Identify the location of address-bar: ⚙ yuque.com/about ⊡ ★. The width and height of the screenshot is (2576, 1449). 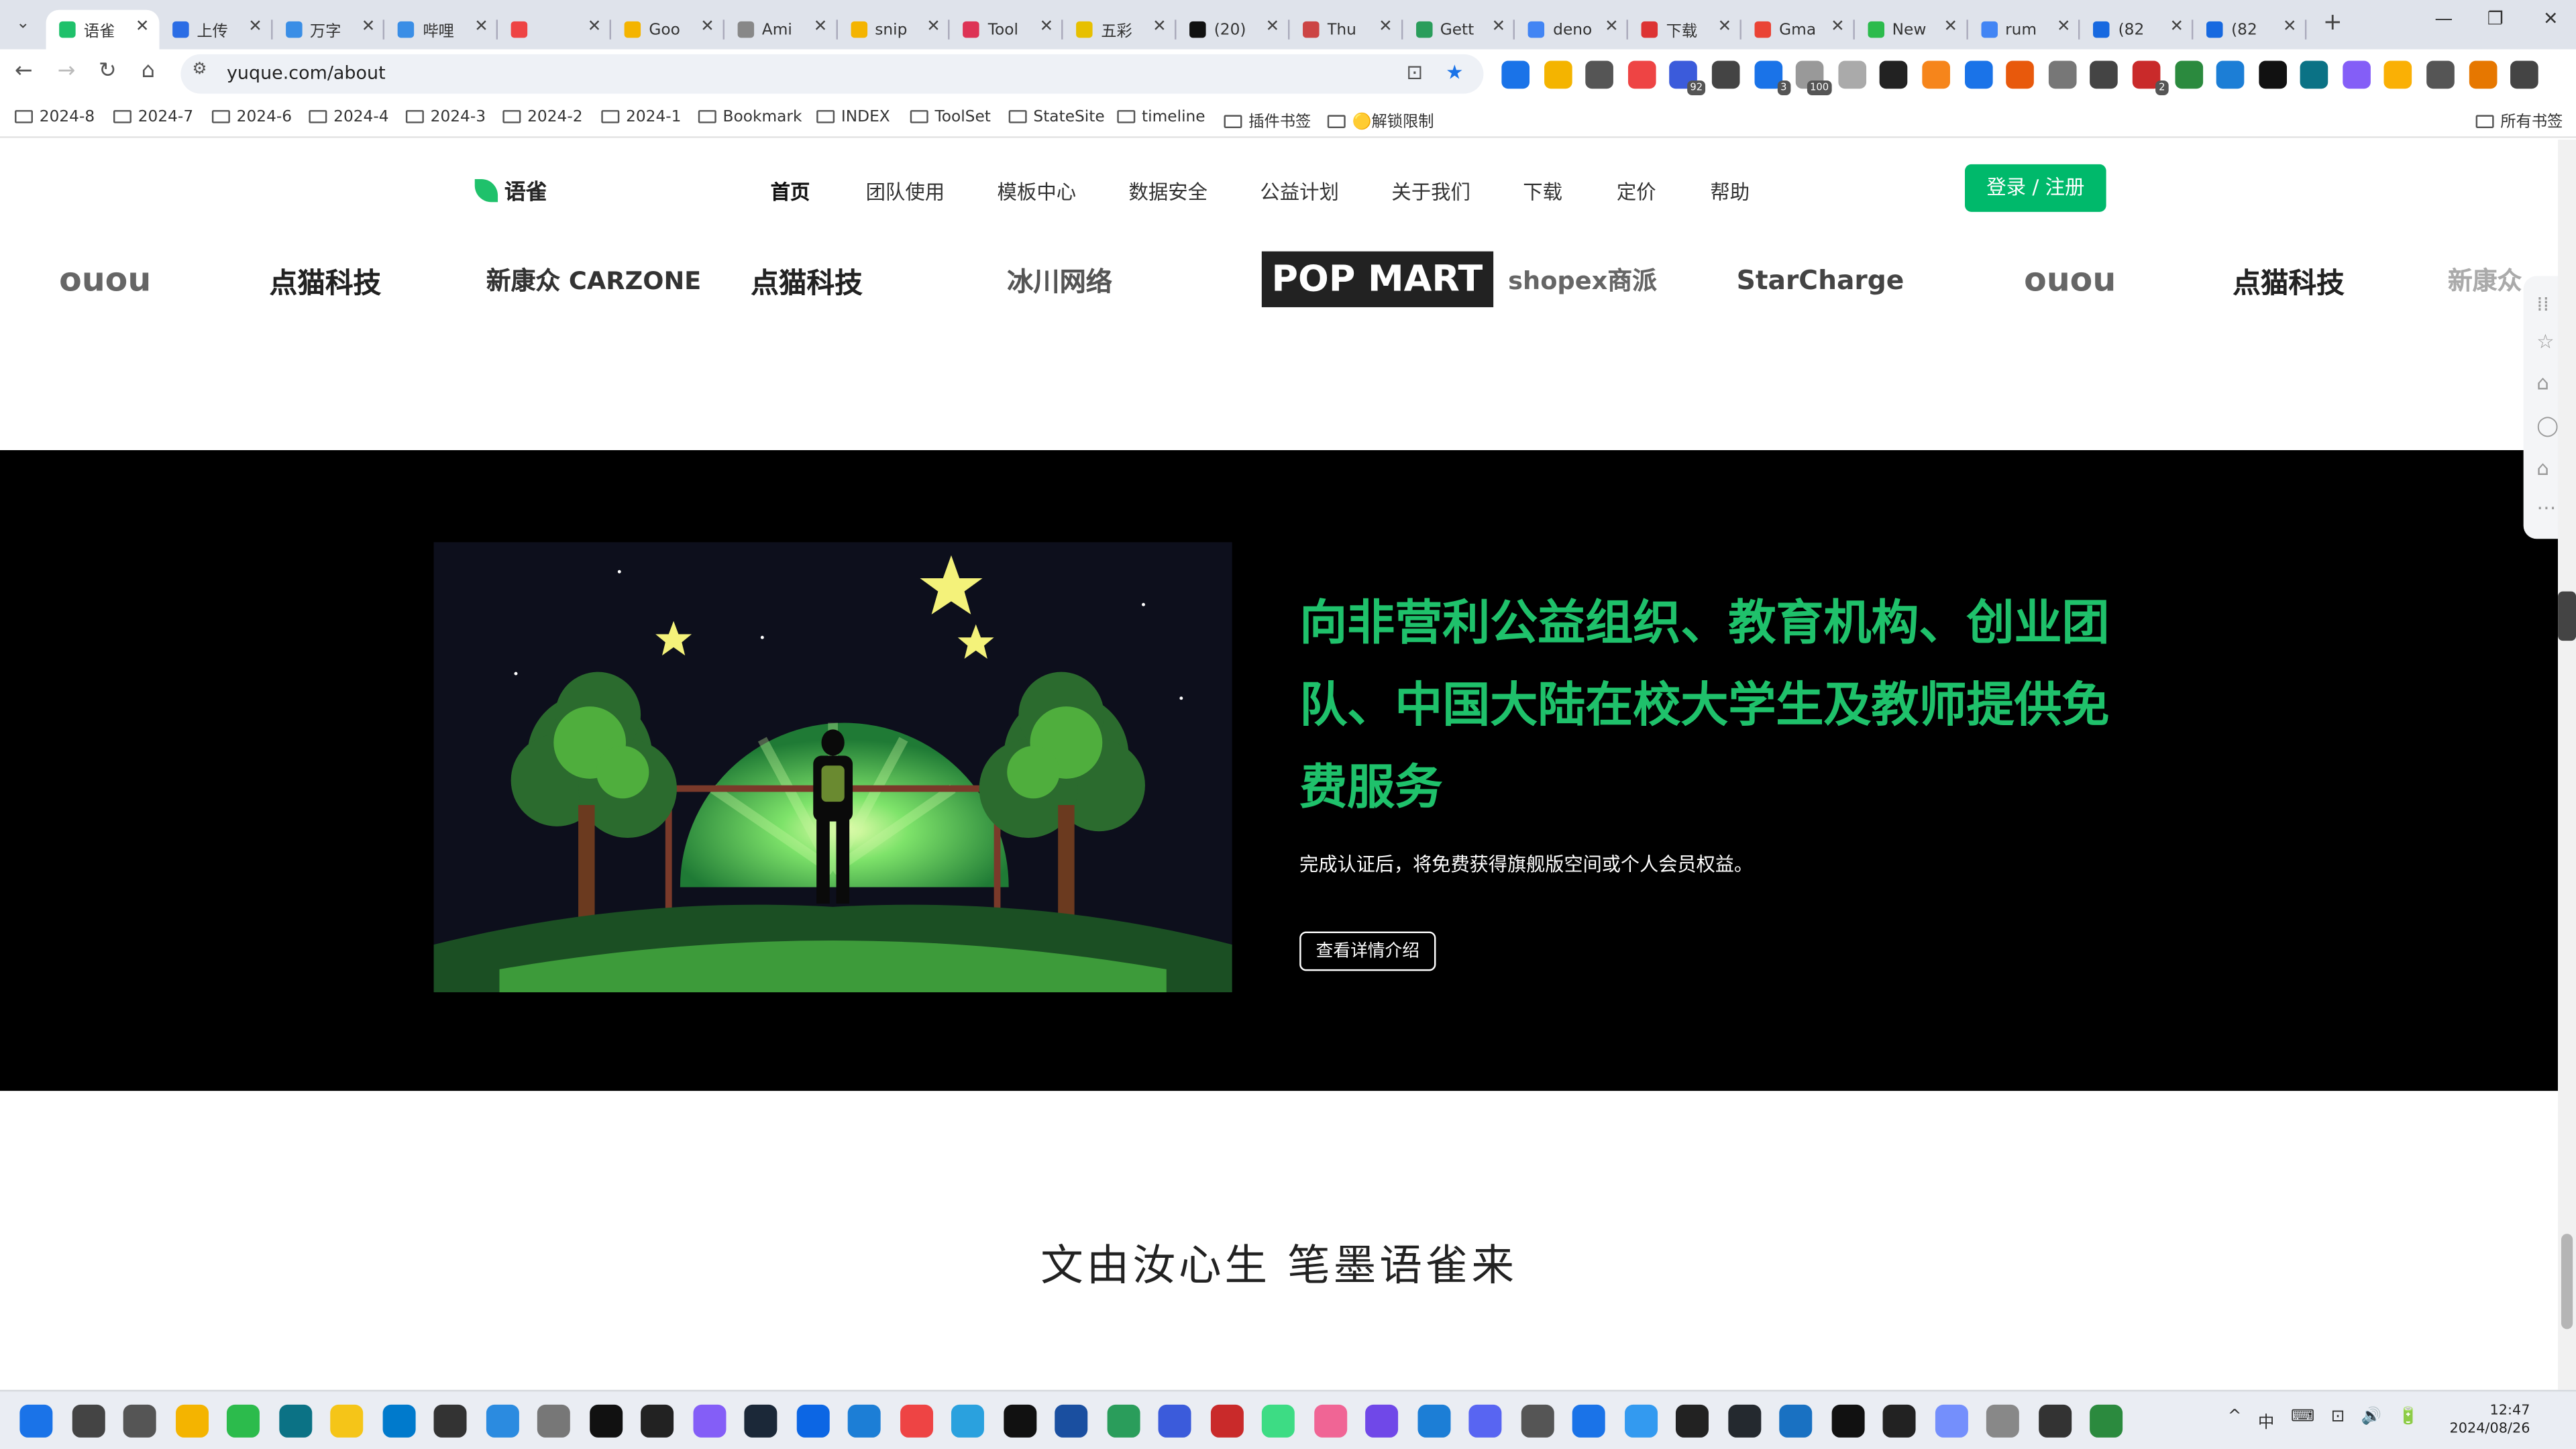
(832, 74).